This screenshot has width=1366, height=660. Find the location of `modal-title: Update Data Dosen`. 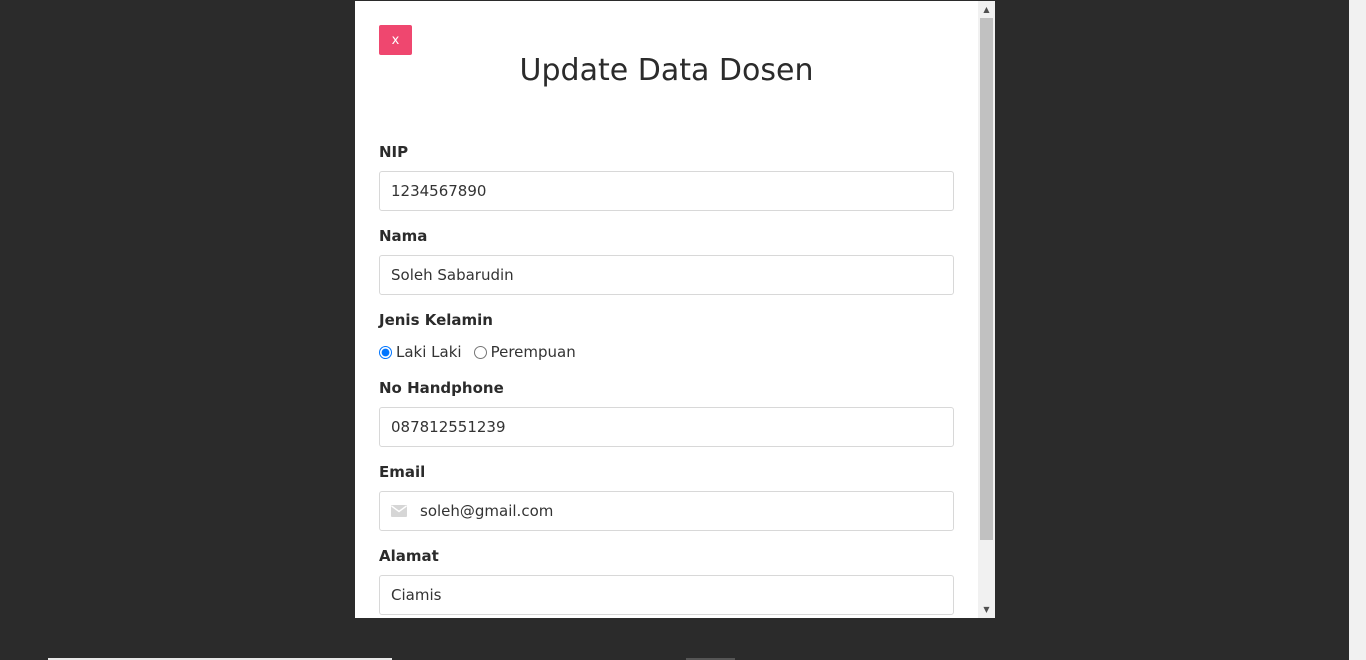

modal-title: Update Data Dosen is located at coordinates (666, 70).